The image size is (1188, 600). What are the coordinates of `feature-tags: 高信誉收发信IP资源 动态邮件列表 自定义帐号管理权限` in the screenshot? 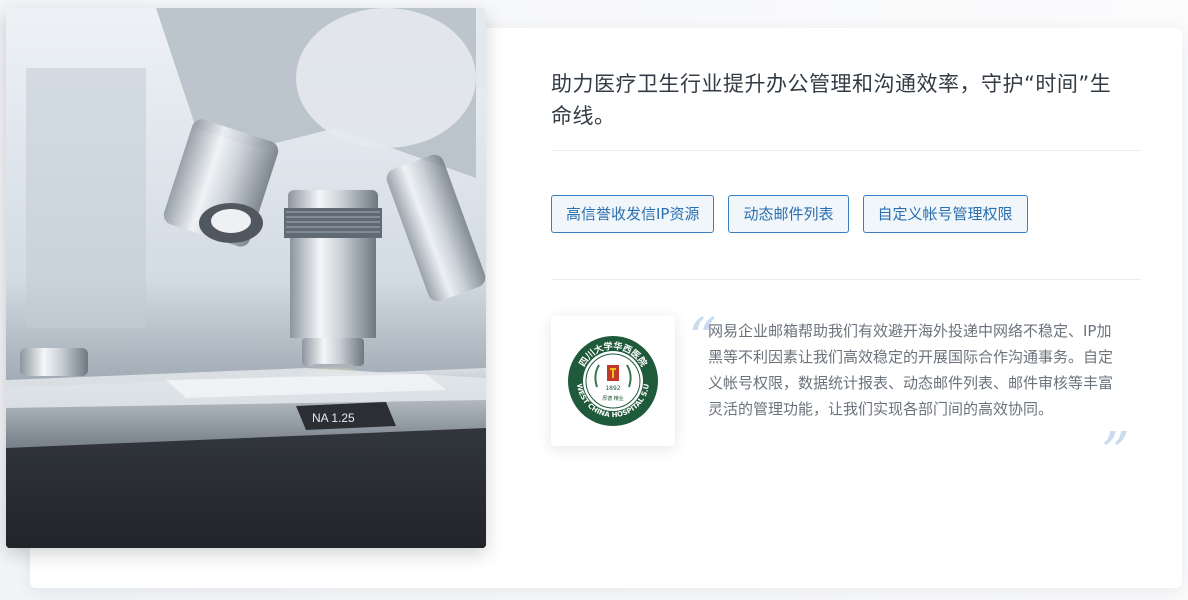 It's located at (789, 214).